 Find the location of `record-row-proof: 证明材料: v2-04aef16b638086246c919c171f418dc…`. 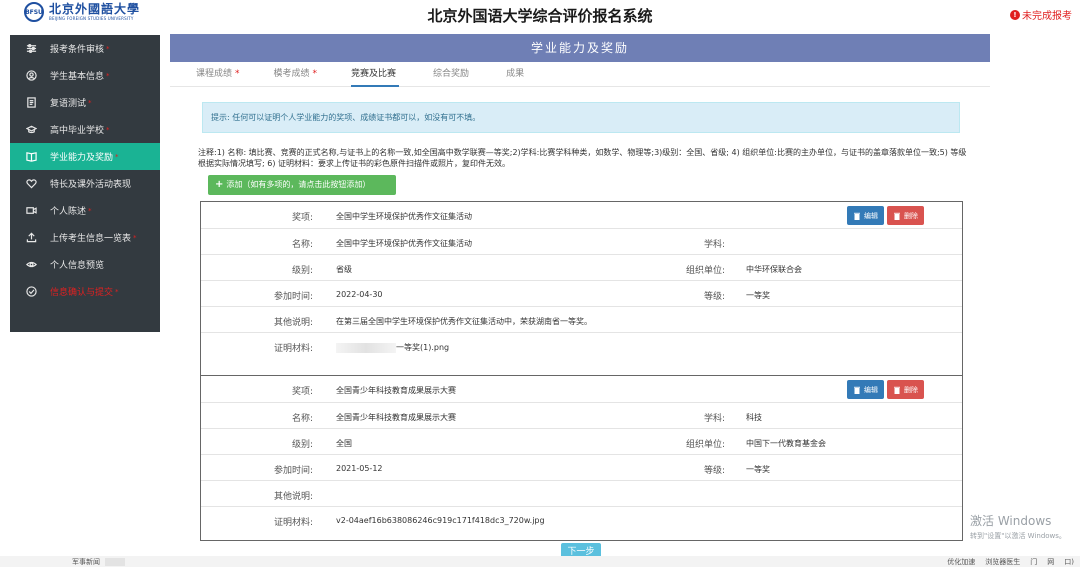

record-row-proof: 证明材料: v2-04aef16b638086246c919c171f418dc… is located at coordinates (581, 519).